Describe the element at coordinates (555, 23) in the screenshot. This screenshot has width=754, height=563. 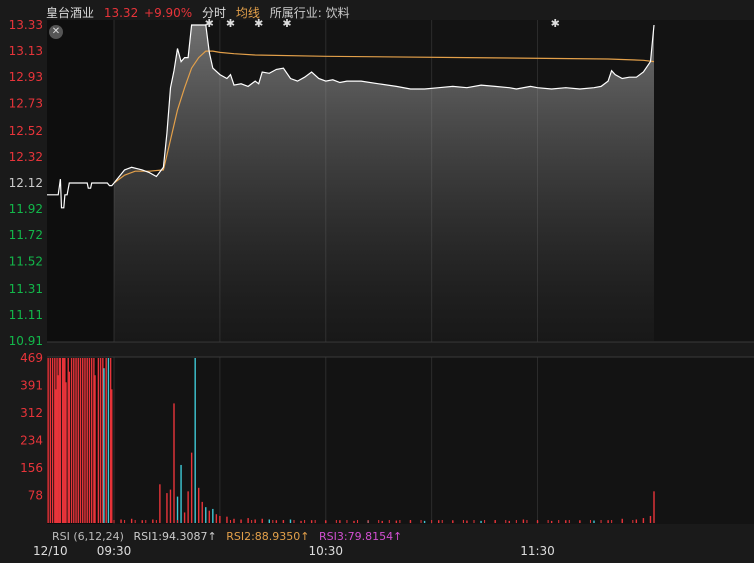
I see `event-star-icon: ✱` at that location.